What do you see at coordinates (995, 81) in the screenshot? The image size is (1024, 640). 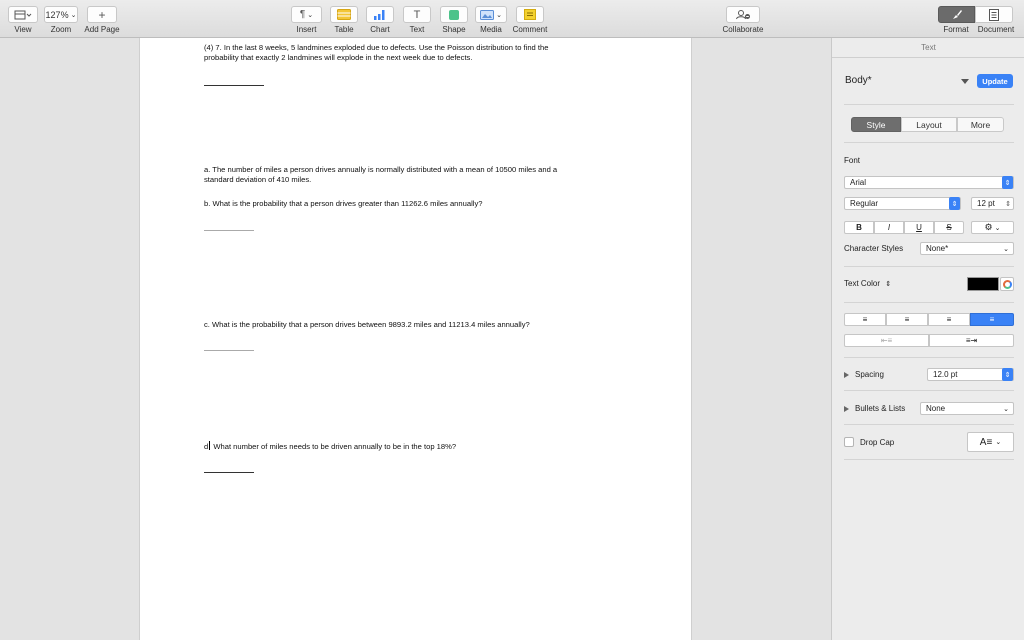 I see `update-style-button: Update` at bounding box center [995, 81].